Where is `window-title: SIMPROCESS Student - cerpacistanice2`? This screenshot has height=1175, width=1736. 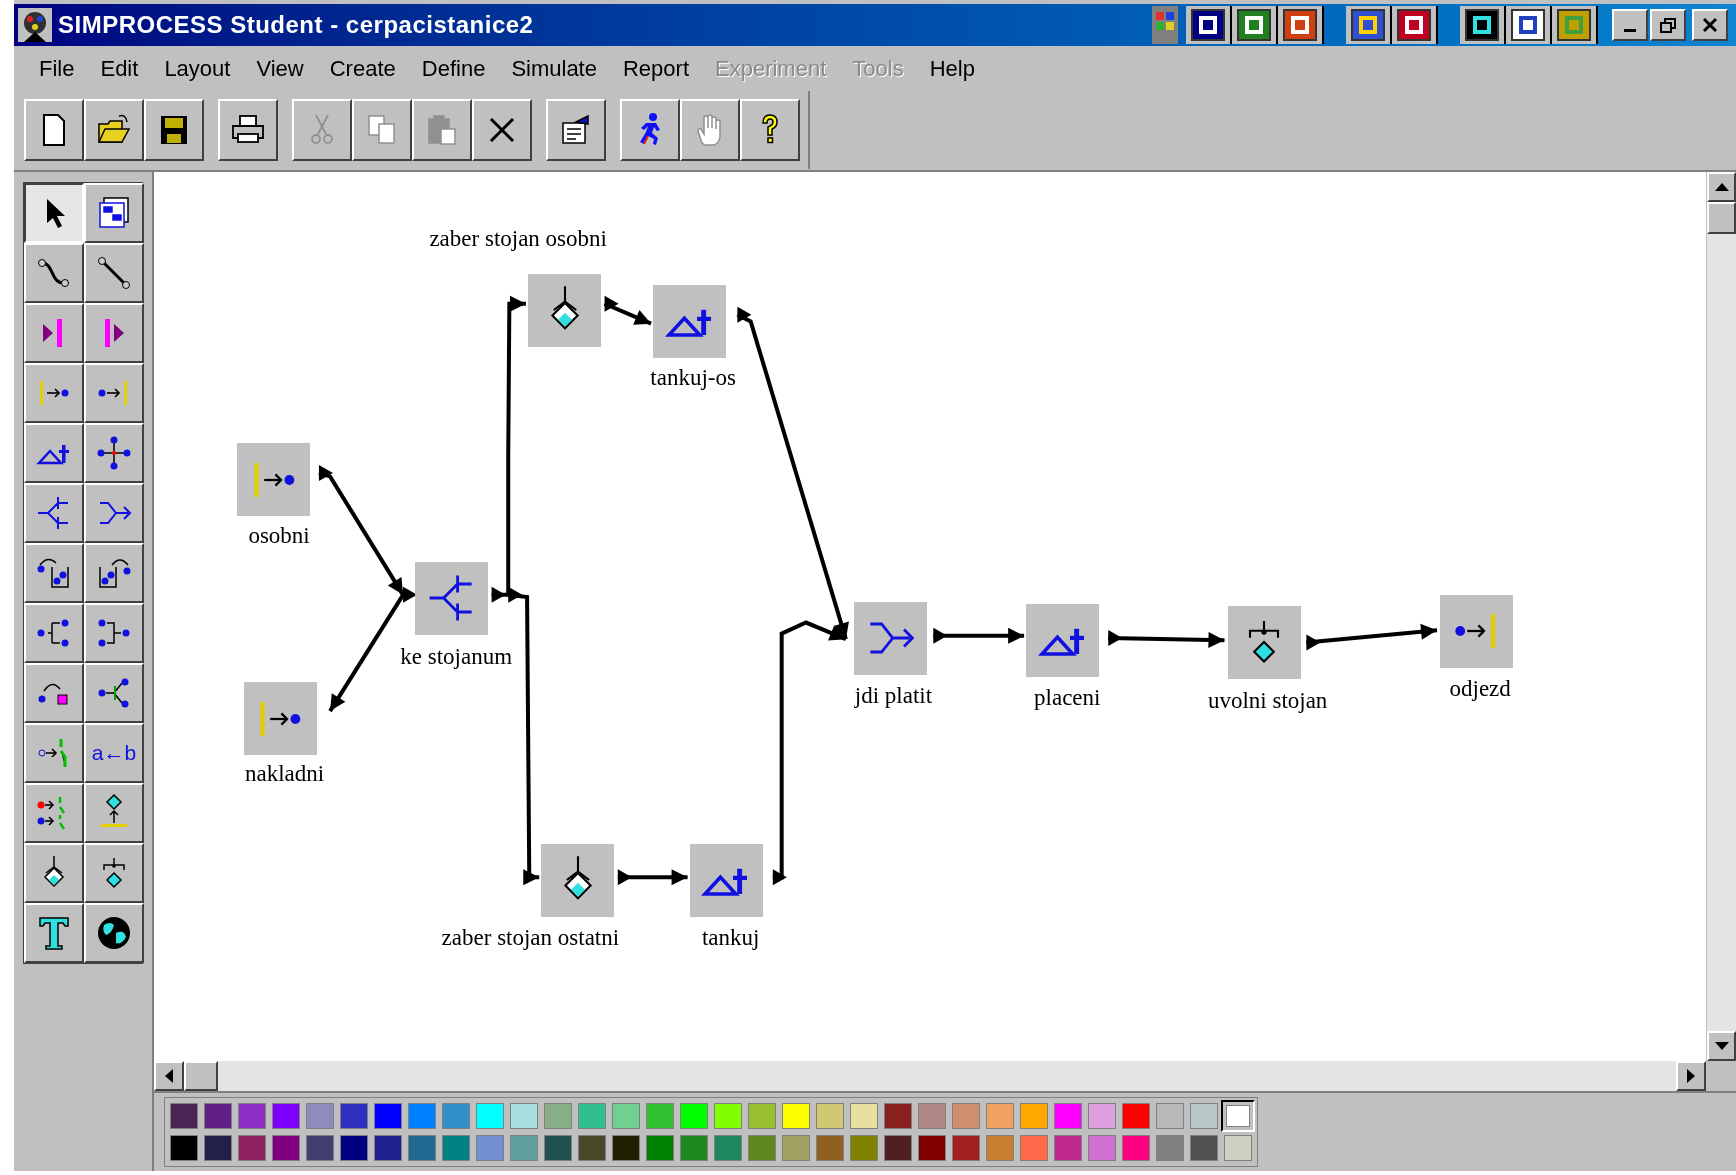 window-title: SIMPROCESS Student - cerpacistanice2 is located at coordinates (296, 25).